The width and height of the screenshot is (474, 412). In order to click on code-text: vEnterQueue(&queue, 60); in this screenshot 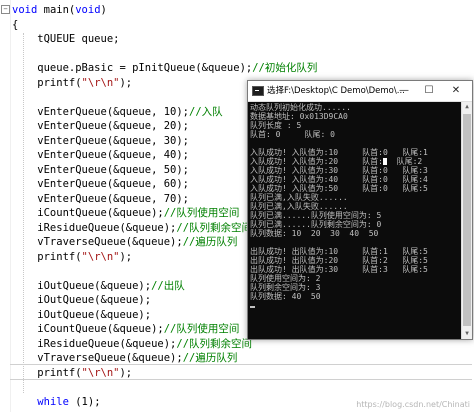, I will do `click(101, 184)`.